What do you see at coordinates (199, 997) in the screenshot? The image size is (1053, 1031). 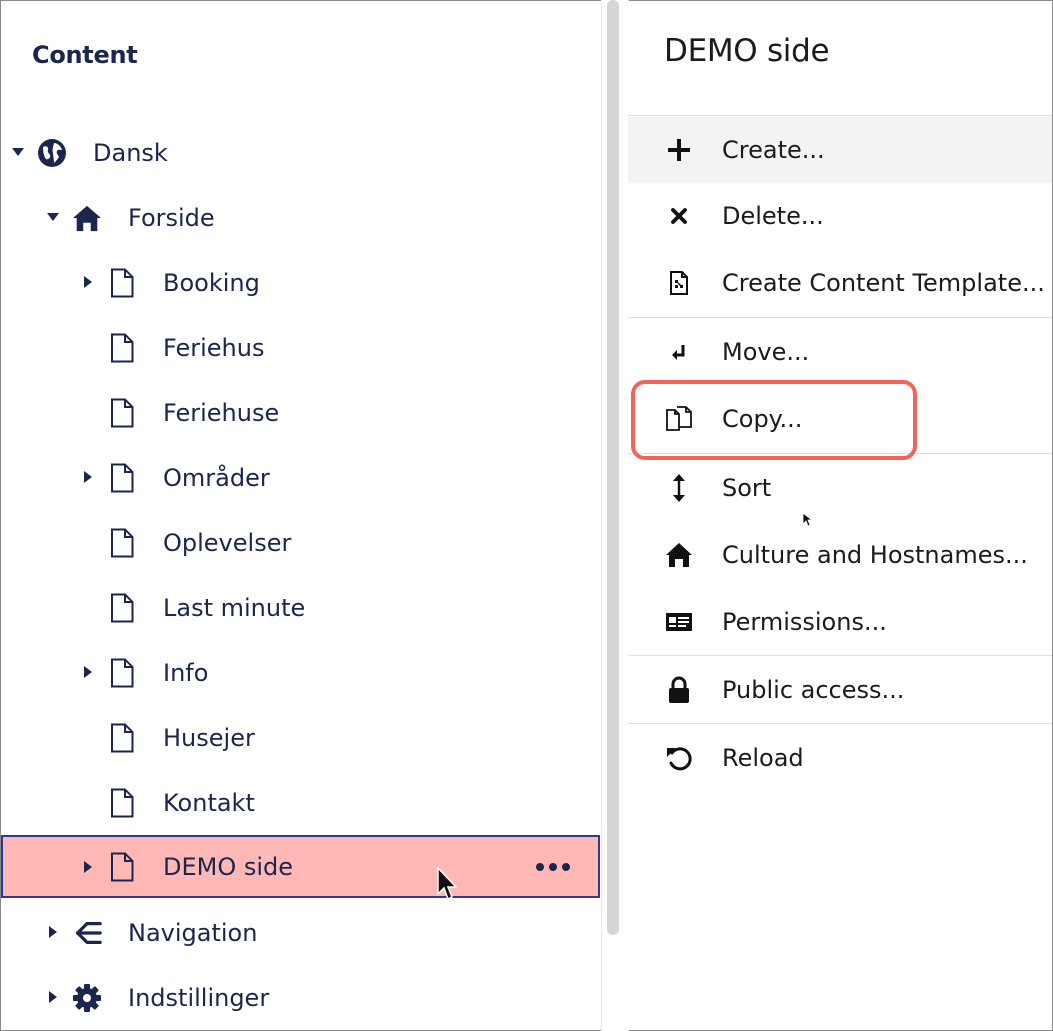 I see `tree-node-label: Indstillinger` at bounding box center [199, 997].